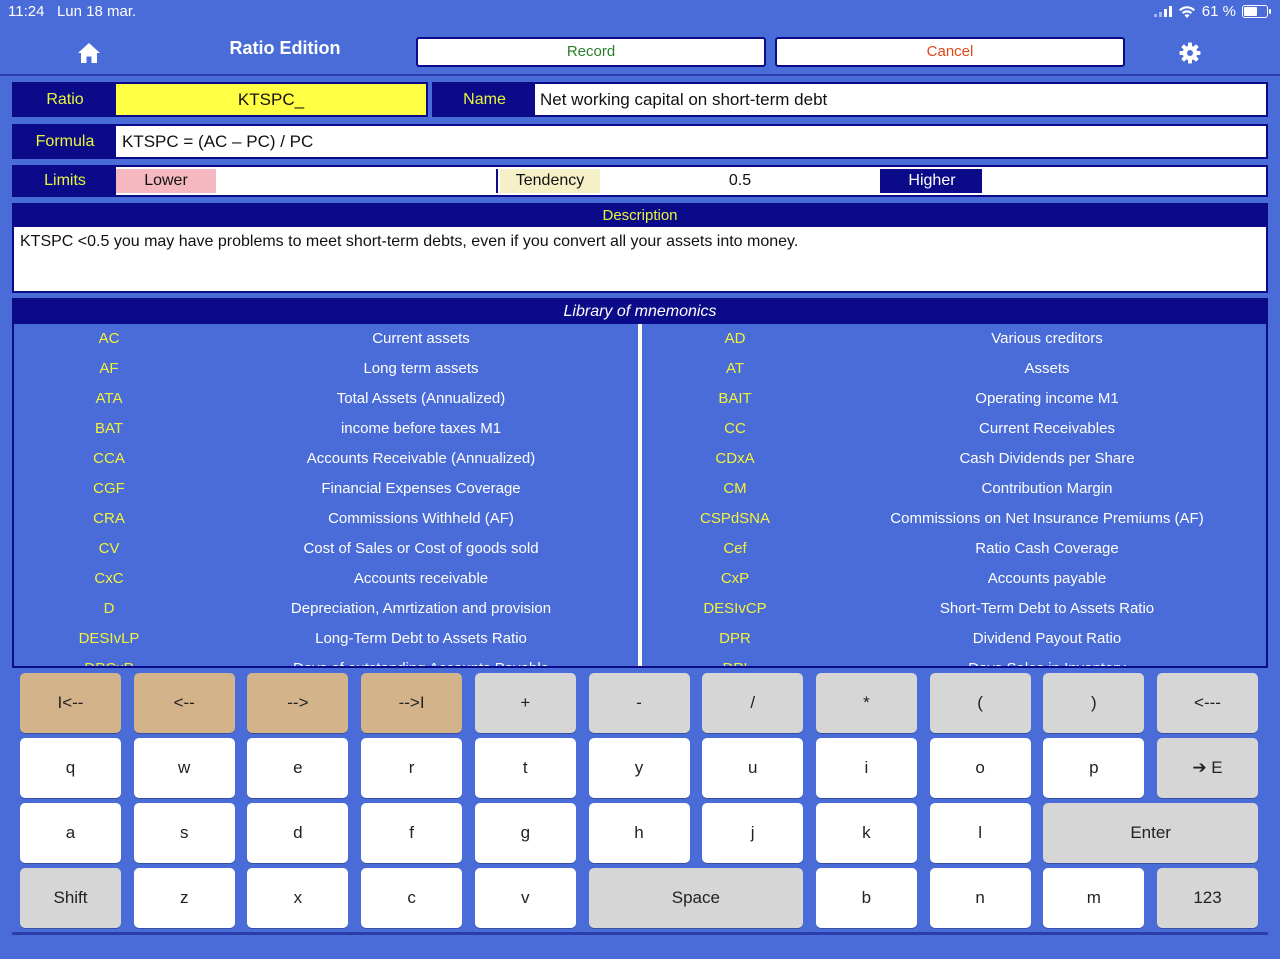 This screenshot has height=959, width=1280. Describe the element at coordinates (1094, 768) in the screenshot. I see `key-p: p` at that location.